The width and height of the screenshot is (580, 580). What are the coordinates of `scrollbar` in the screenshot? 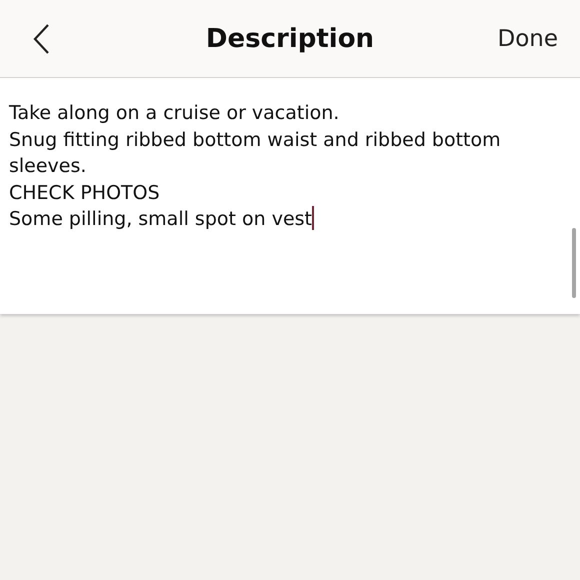 It's located at (574, 263).